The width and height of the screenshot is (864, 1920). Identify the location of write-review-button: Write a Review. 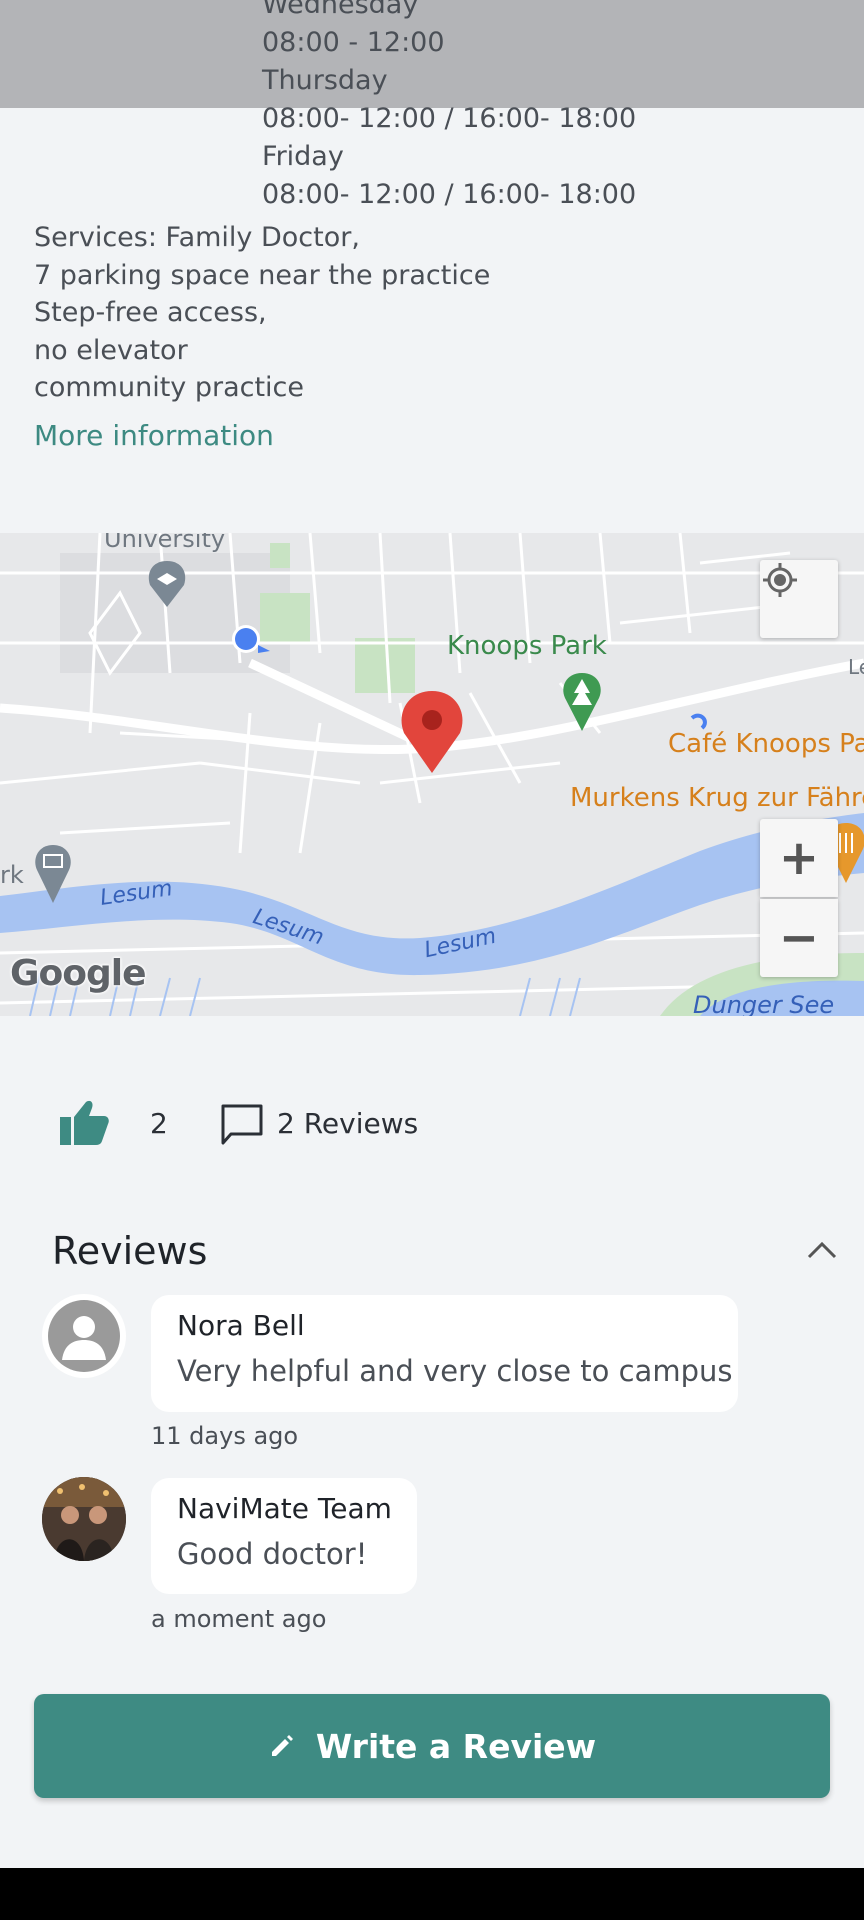
(432, 1746).